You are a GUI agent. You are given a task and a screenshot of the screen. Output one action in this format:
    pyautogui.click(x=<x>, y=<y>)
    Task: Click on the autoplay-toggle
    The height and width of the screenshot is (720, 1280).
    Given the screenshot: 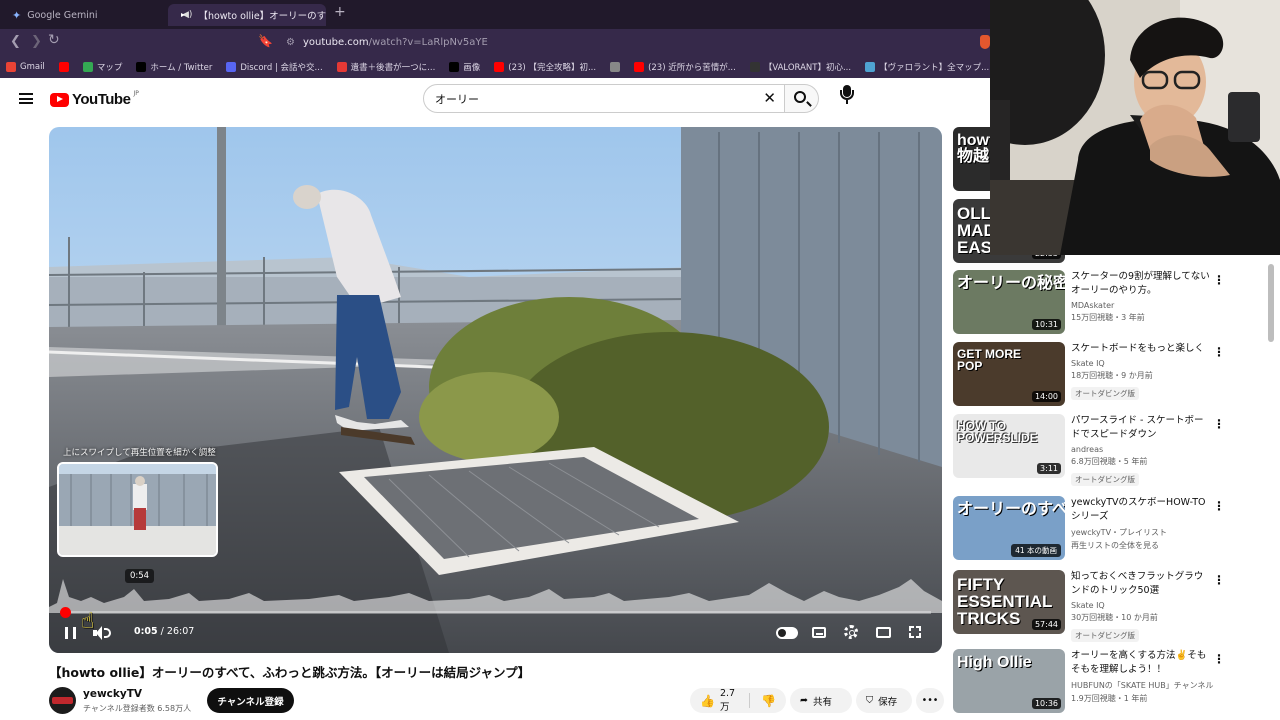 What is the action you would take?
    pyautogui.click(x=787, y=633)
    